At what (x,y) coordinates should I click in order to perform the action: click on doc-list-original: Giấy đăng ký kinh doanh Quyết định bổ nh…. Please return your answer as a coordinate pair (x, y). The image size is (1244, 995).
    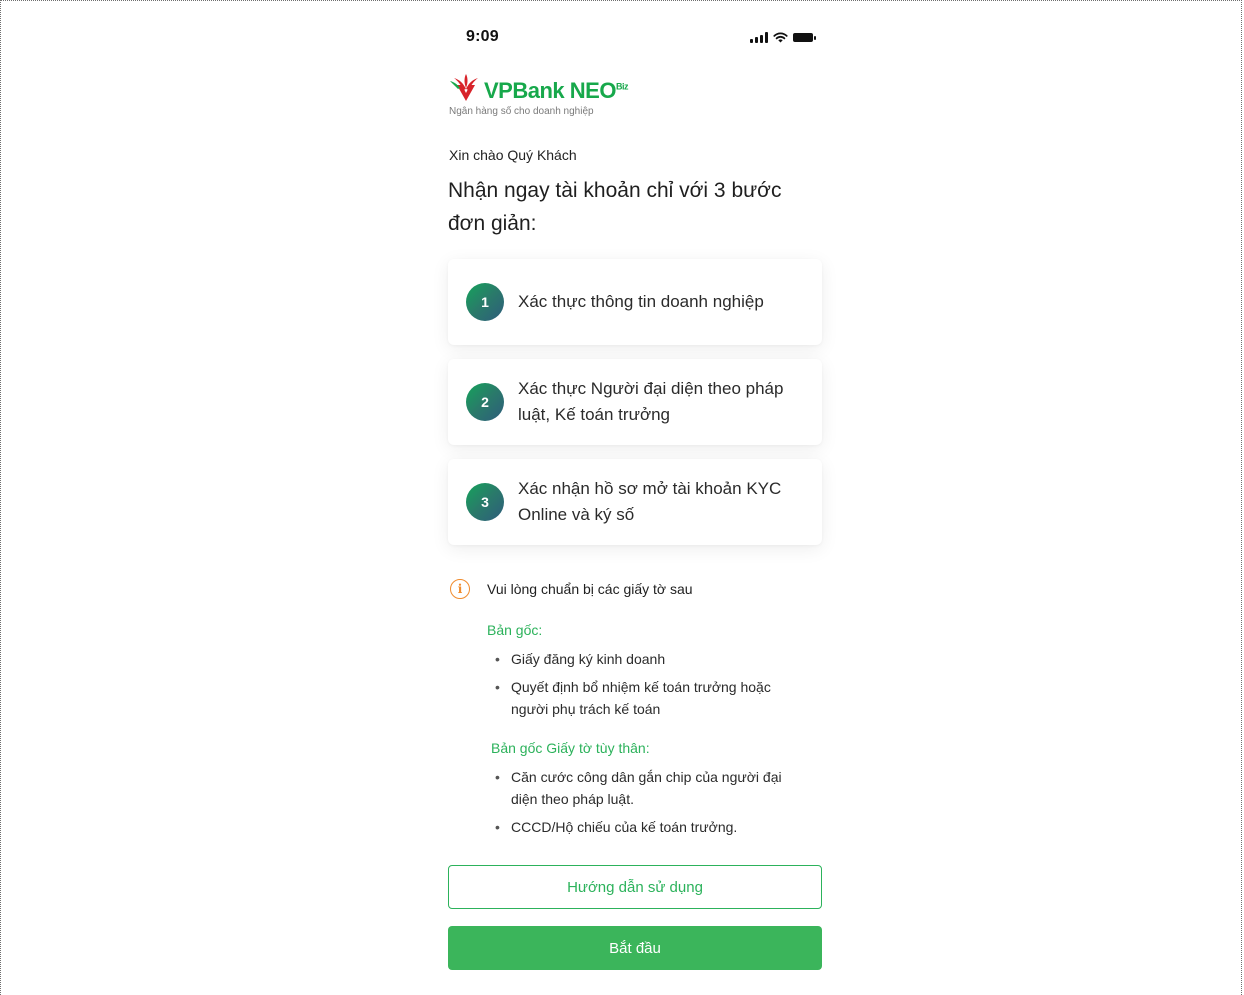
    Looking at the image, I should click on (655, 687).